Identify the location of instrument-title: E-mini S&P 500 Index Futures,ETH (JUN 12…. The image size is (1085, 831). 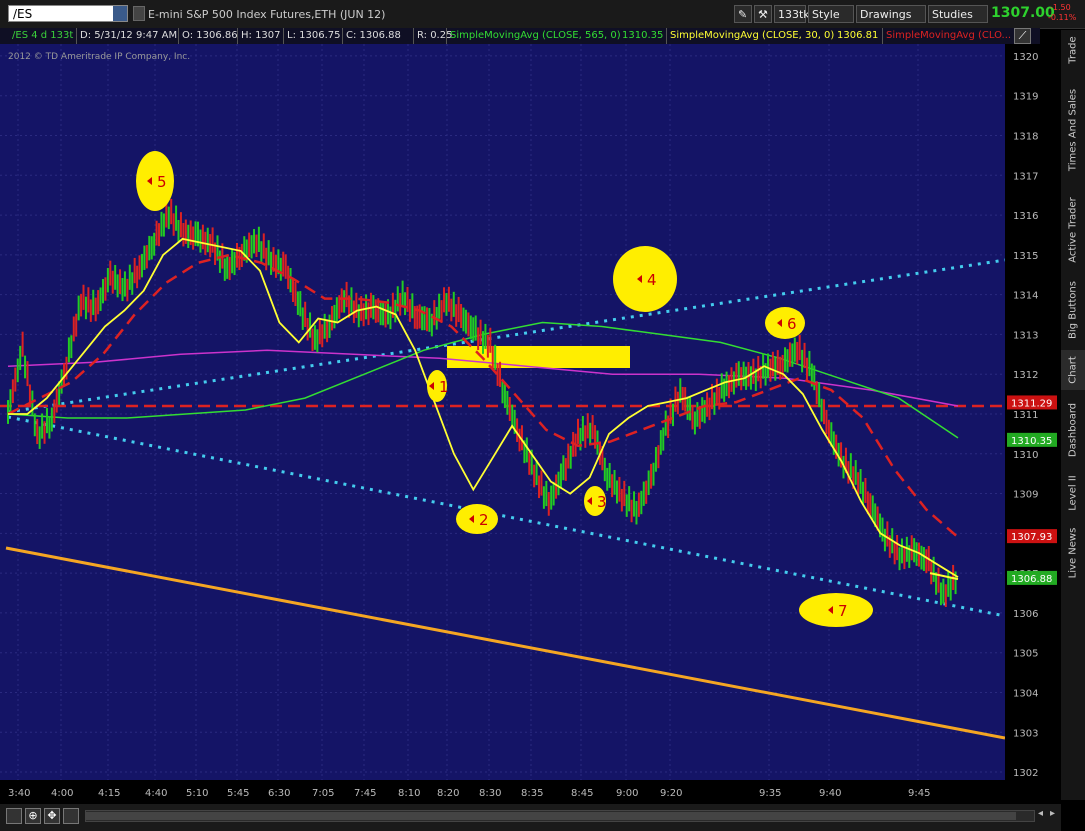
(267, 14).